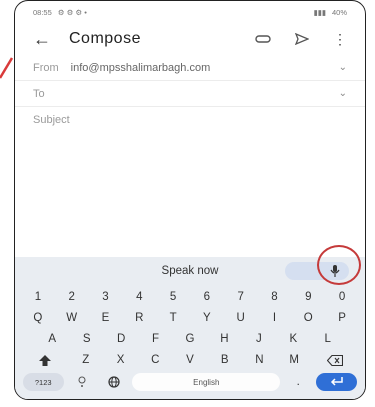 The height and width of the screenshot is (407, 375). I want to click on bottom-row: ?123 English ., so click(190, 382).